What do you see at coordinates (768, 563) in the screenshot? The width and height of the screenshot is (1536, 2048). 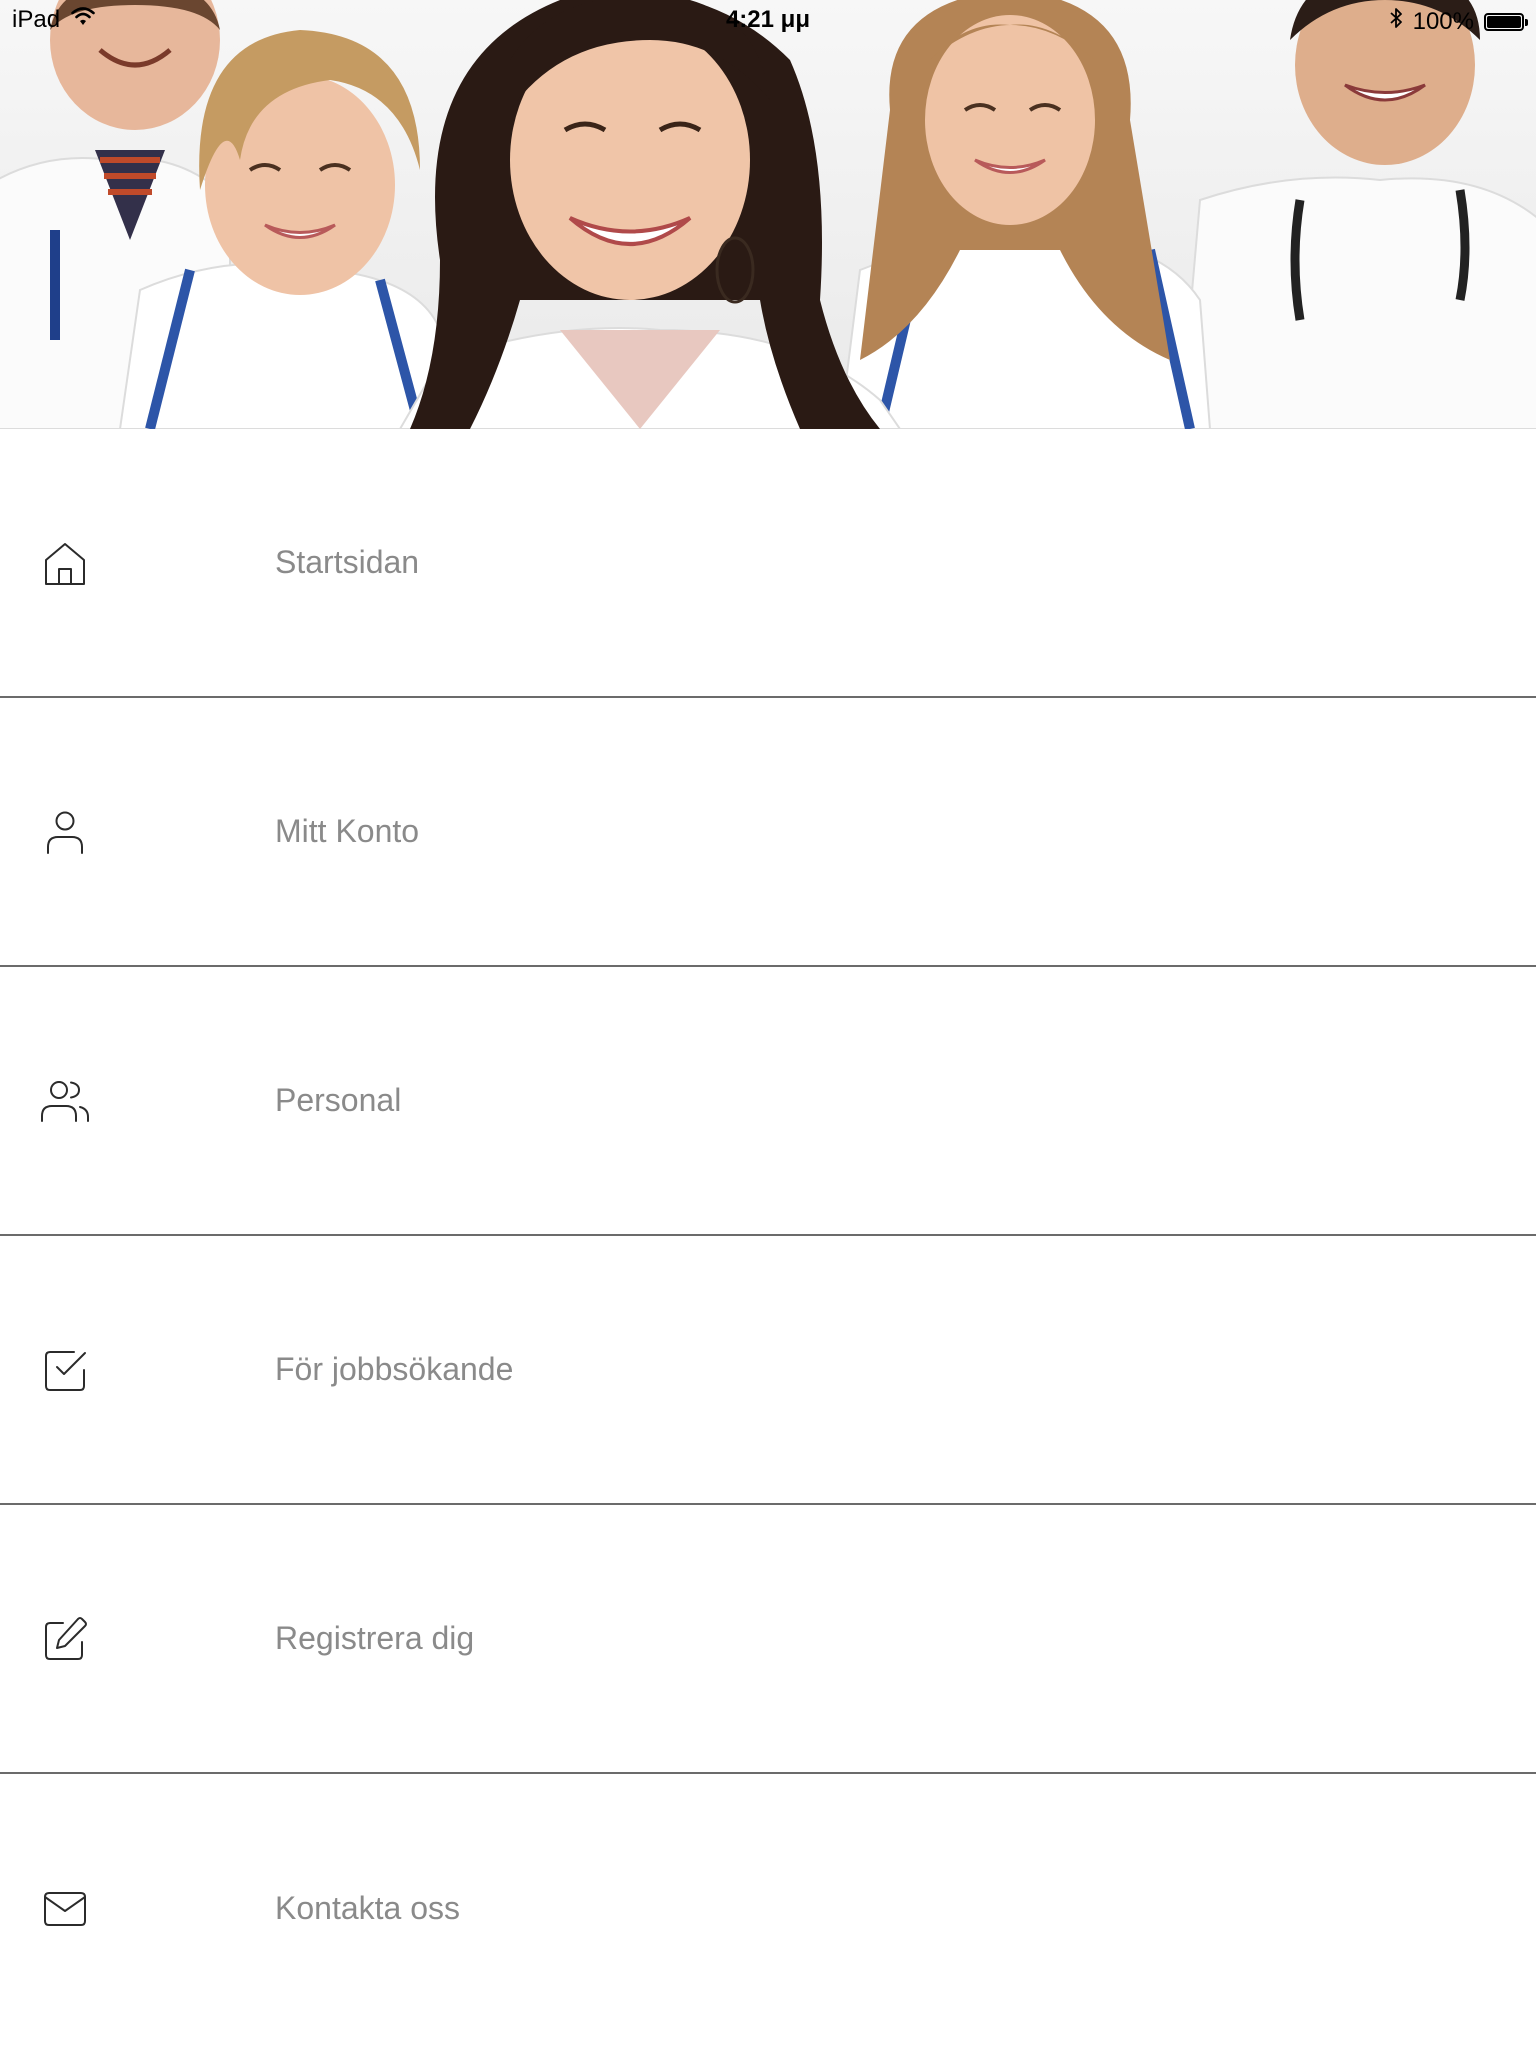 I see `menu-item-startsidan: Startsidan` at bounding box center [768, 563].